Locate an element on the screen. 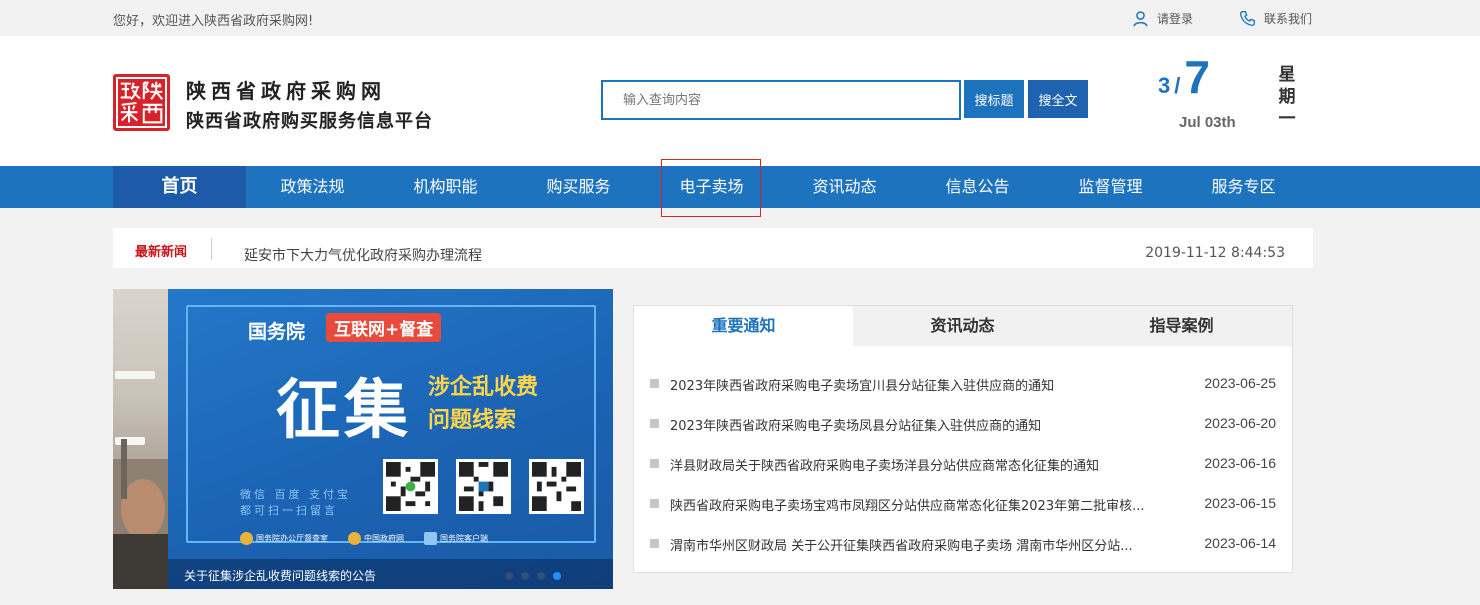 This screenshot has height=605, width=1480. ticker-time: 2019-11-12 8:44:53 is located at coordinates (1215, 253).